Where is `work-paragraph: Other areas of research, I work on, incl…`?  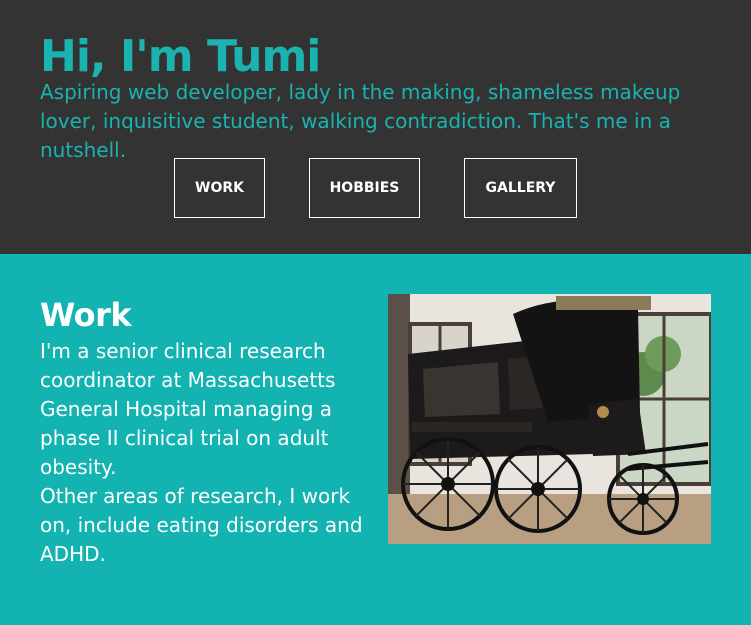
work-paragraph: Other areas of research, I work on, incl… is located at coordinates (201, 525).